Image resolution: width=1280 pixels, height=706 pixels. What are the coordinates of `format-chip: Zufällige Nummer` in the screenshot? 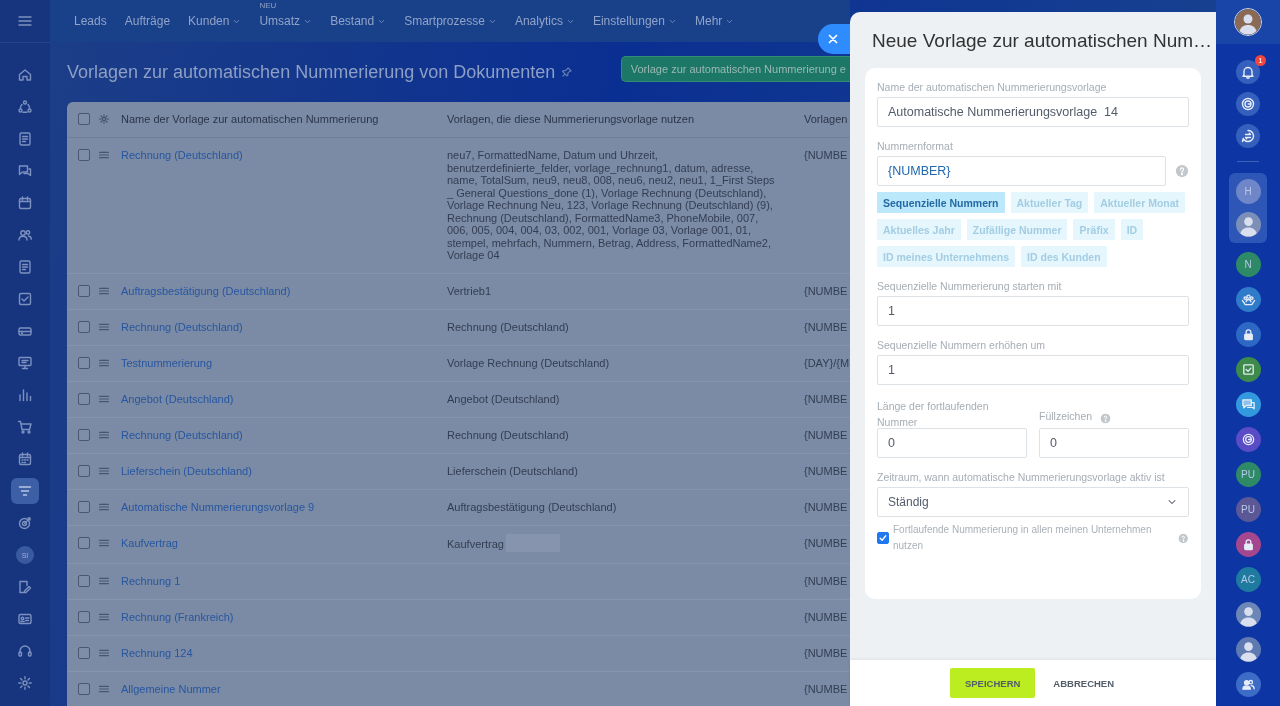 It's located at (1017, 229).